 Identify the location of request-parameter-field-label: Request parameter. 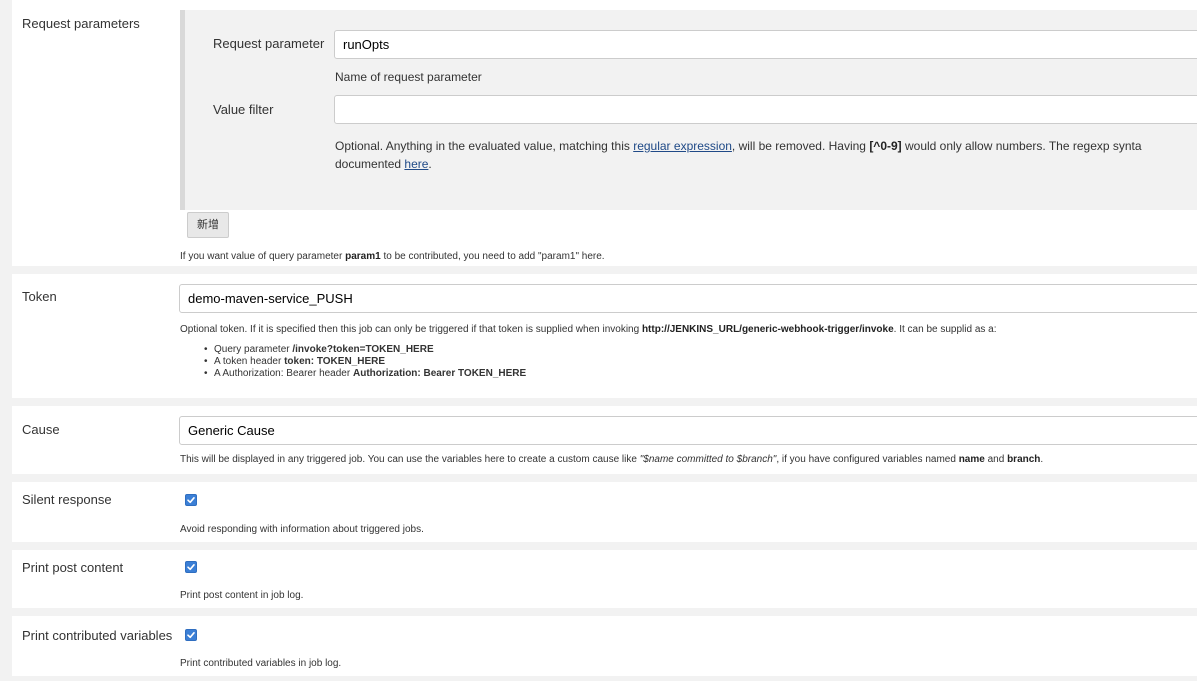
(269, 43).